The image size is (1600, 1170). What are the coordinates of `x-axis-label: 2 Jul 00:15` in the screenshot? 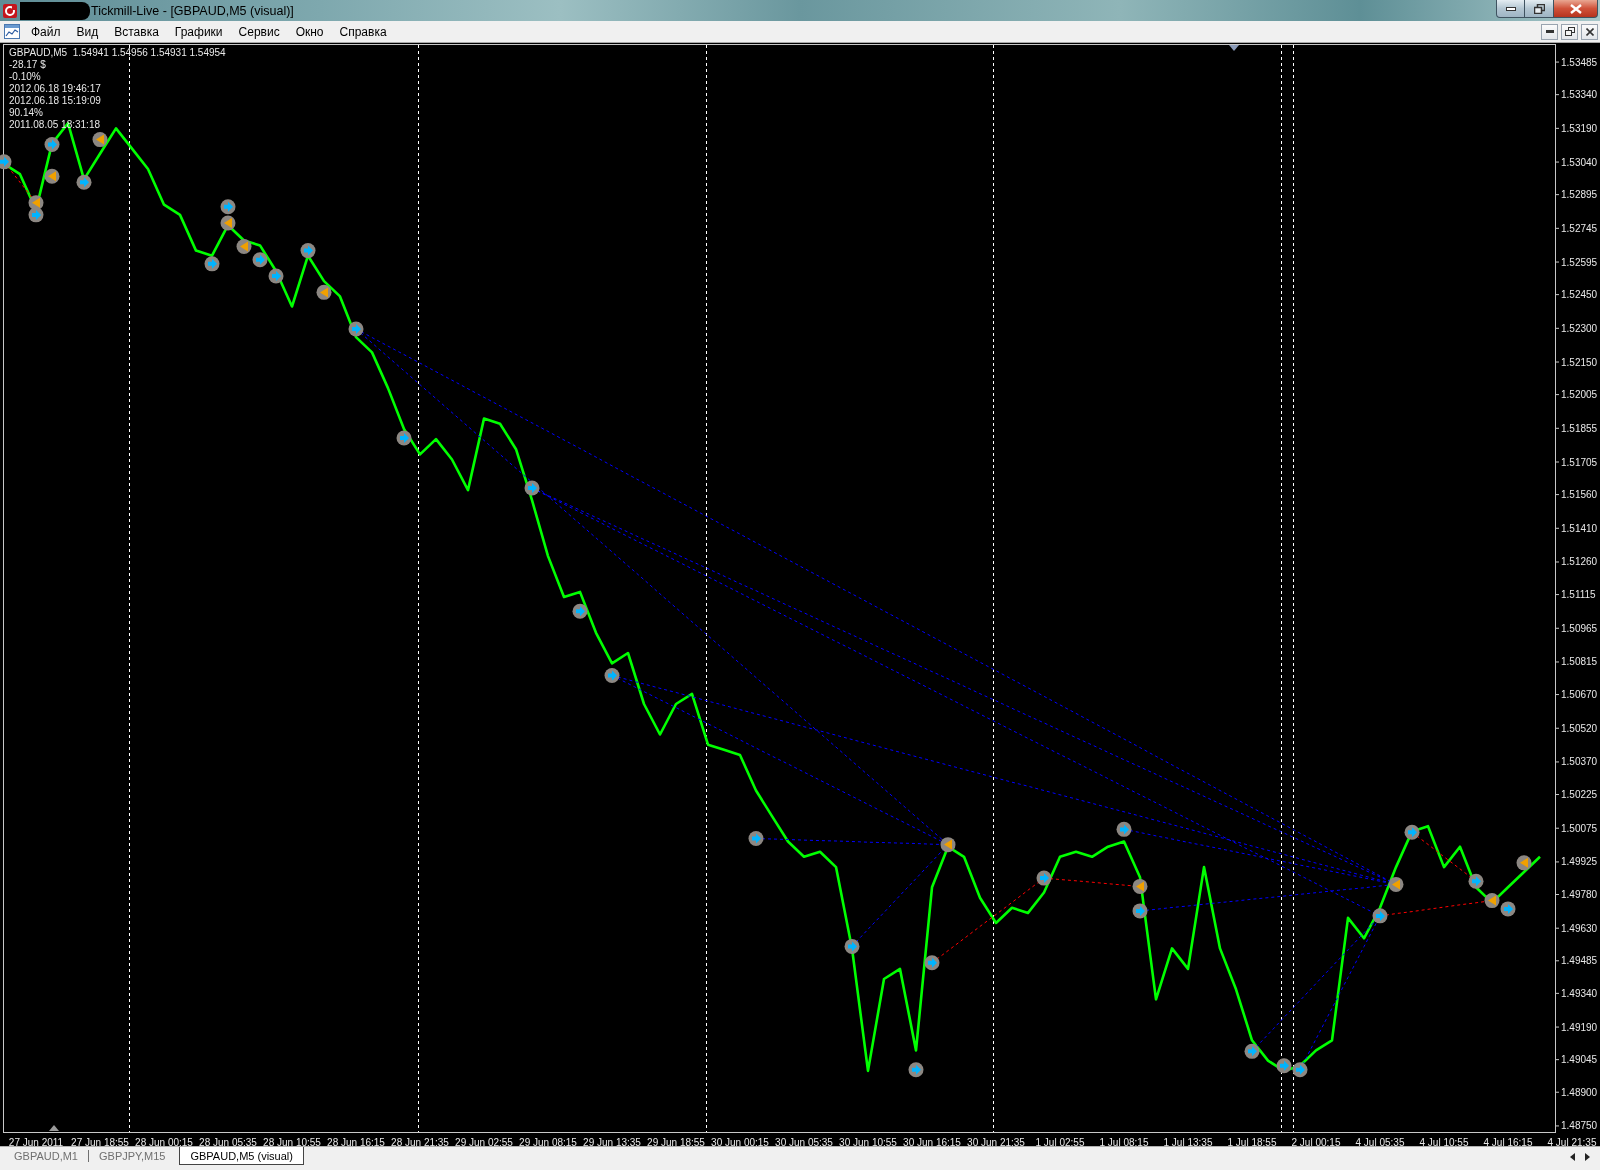 It's located at (1316, 1141).